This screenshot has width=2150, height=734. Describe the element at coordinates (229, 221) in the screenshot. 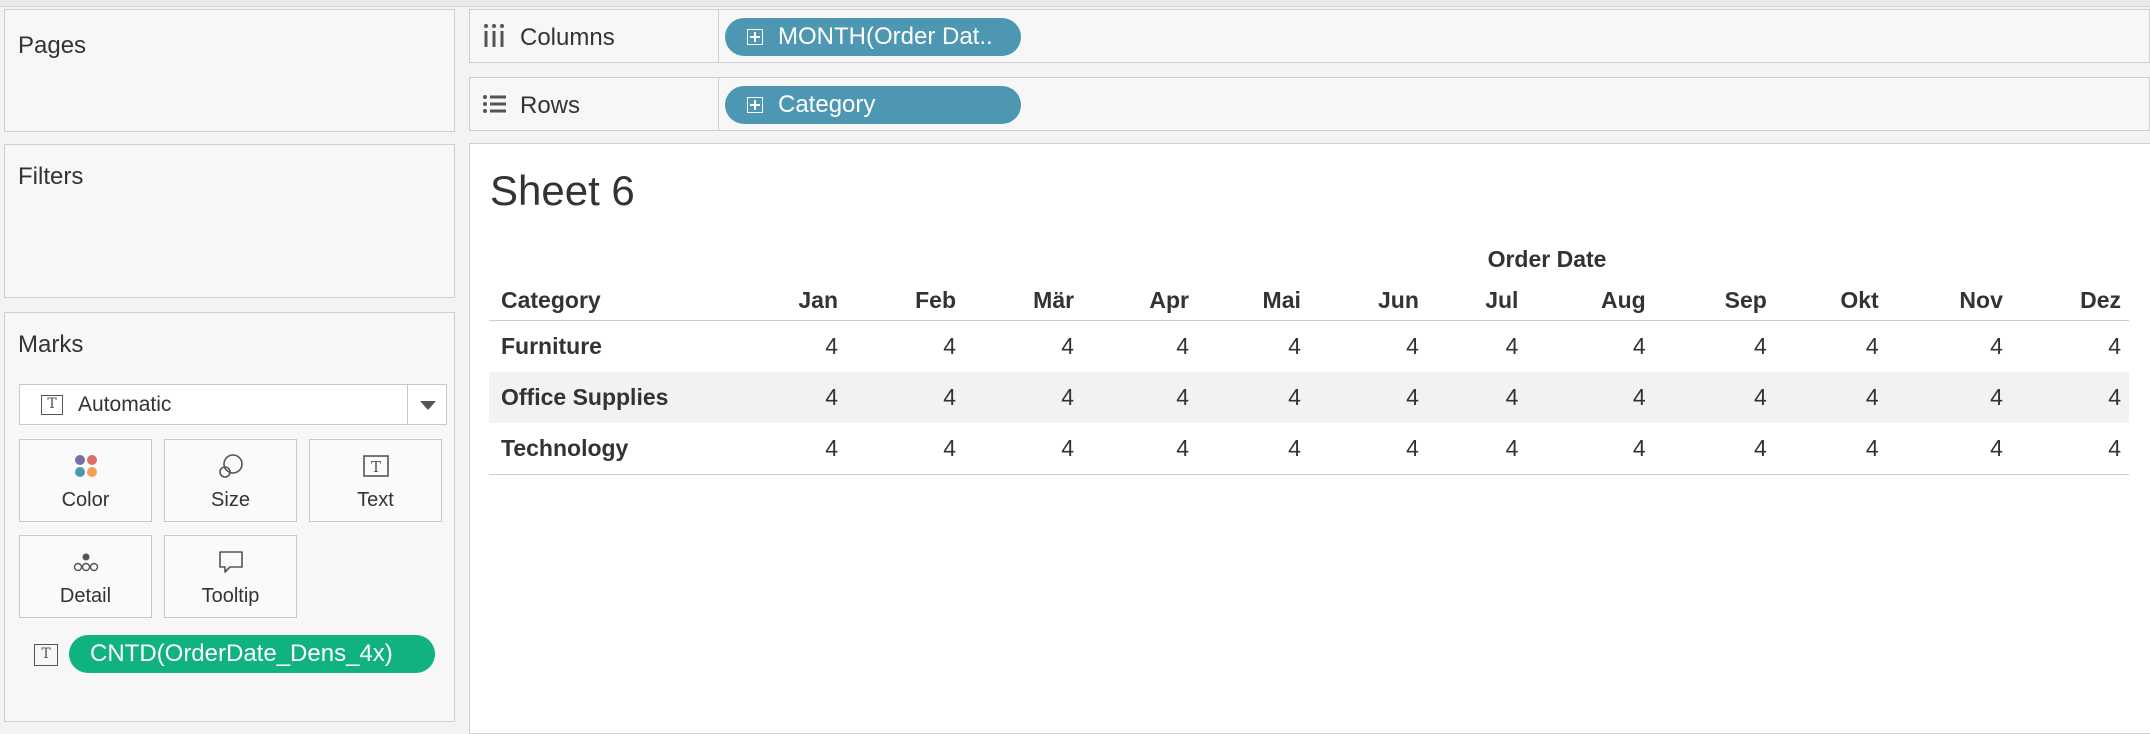

I see `filters-panel: Filters` at that location.